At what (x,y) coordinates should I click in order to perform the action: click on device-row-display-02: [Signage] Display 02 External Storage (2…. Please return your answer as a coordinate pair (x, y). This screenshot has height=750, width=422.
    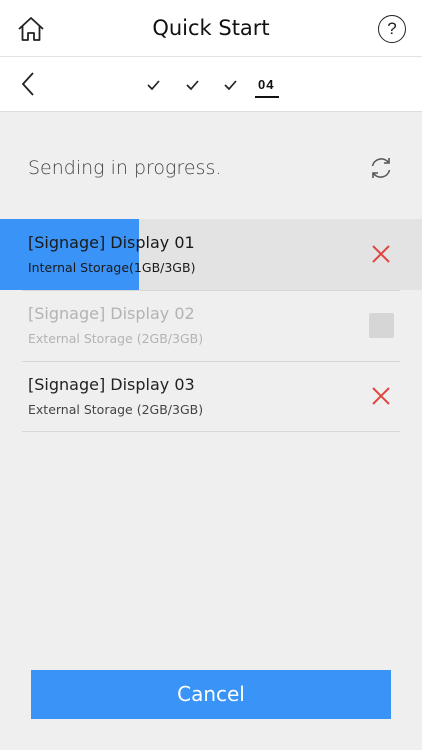
    Looking at the image, I should click on (211, 325).